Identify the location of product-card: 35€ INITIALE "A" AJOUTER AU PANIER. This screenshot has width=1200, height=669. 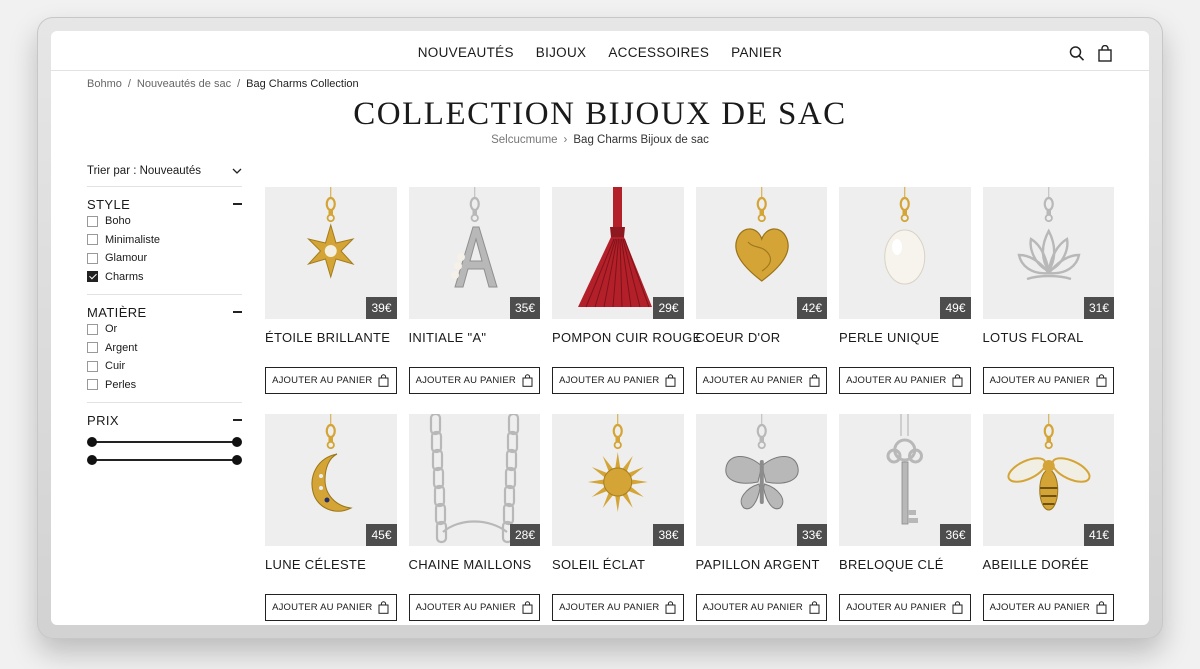
(474, 290).